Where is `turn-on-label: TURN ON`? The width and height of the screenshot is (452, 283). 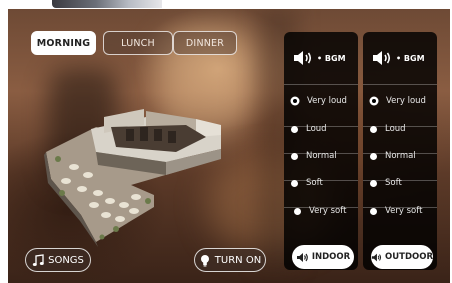
turn-on-label: TURN ON is located at coordinates (238, 260).